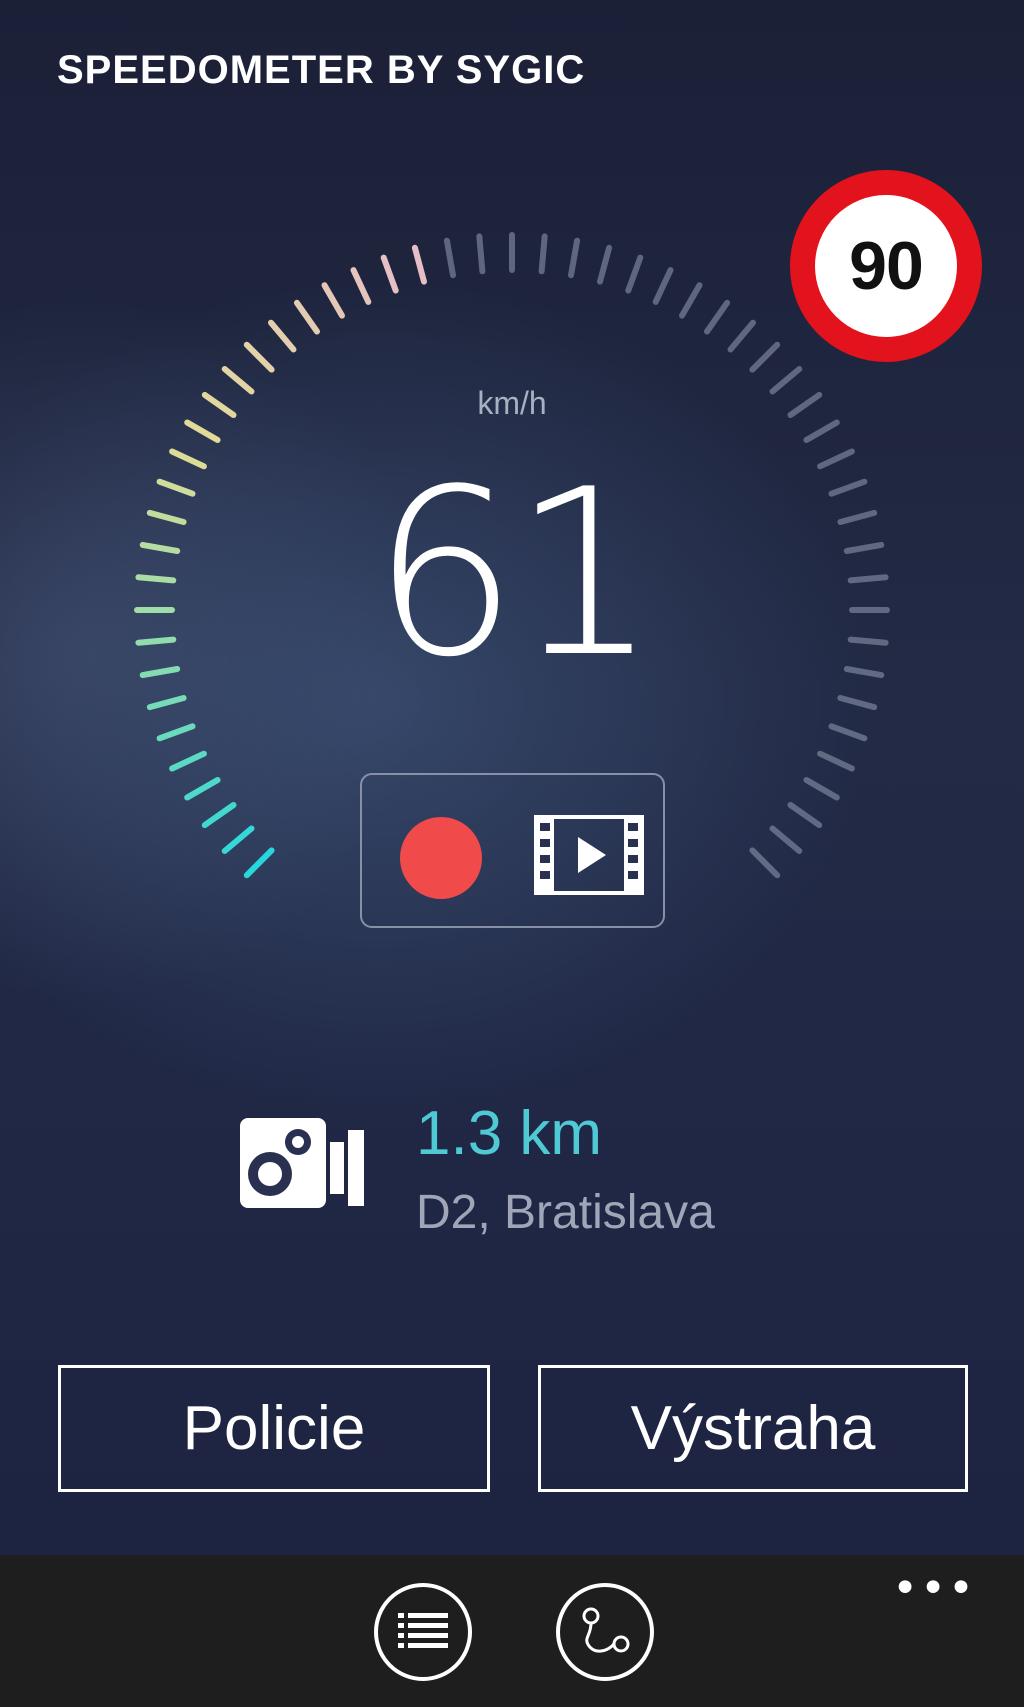  Describe the element at coordinates (509, 1133) in the screenshot. I see `camera-distance: 1.3 km` at that location.